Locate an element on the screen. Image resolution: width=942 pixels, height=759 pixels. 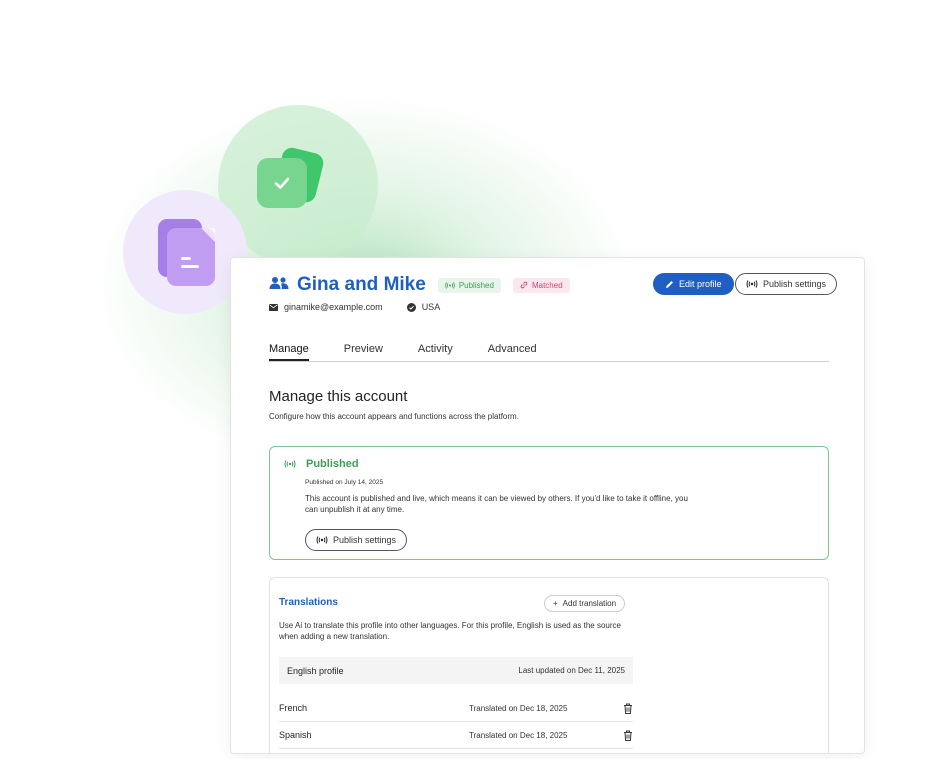
tab-advanced: Advanced is located at coordinates (512, 352).